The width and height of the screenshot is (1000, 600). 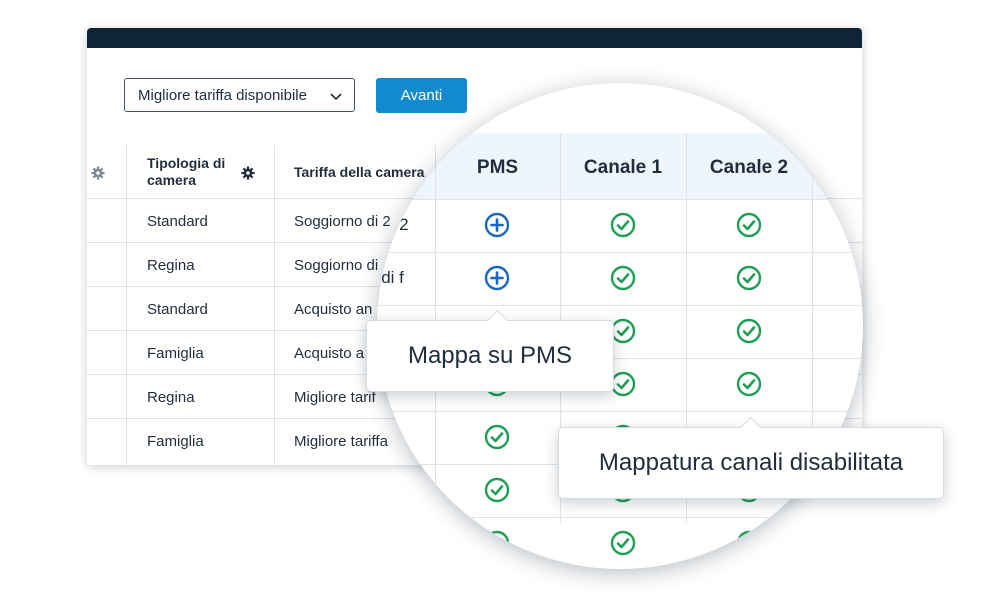 I want to click on column-header-room-type-line2: camera, so click(x=172, y=180).